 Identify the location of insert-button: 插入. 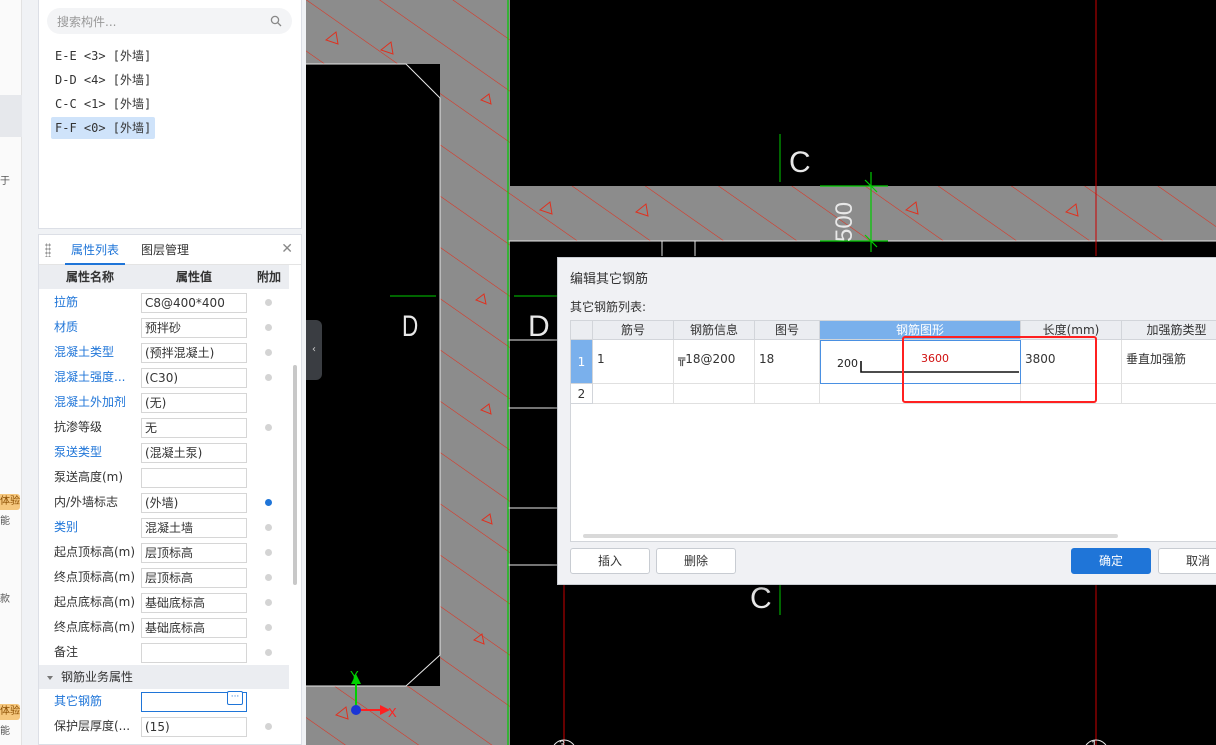
(610, 561).